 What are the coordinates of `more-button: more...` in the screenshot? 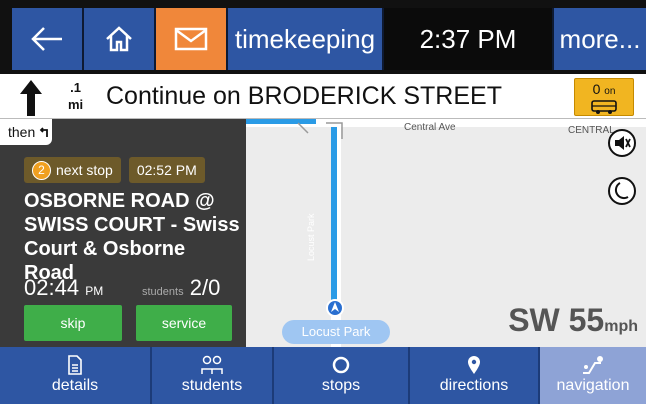 It's located at (600, 39).